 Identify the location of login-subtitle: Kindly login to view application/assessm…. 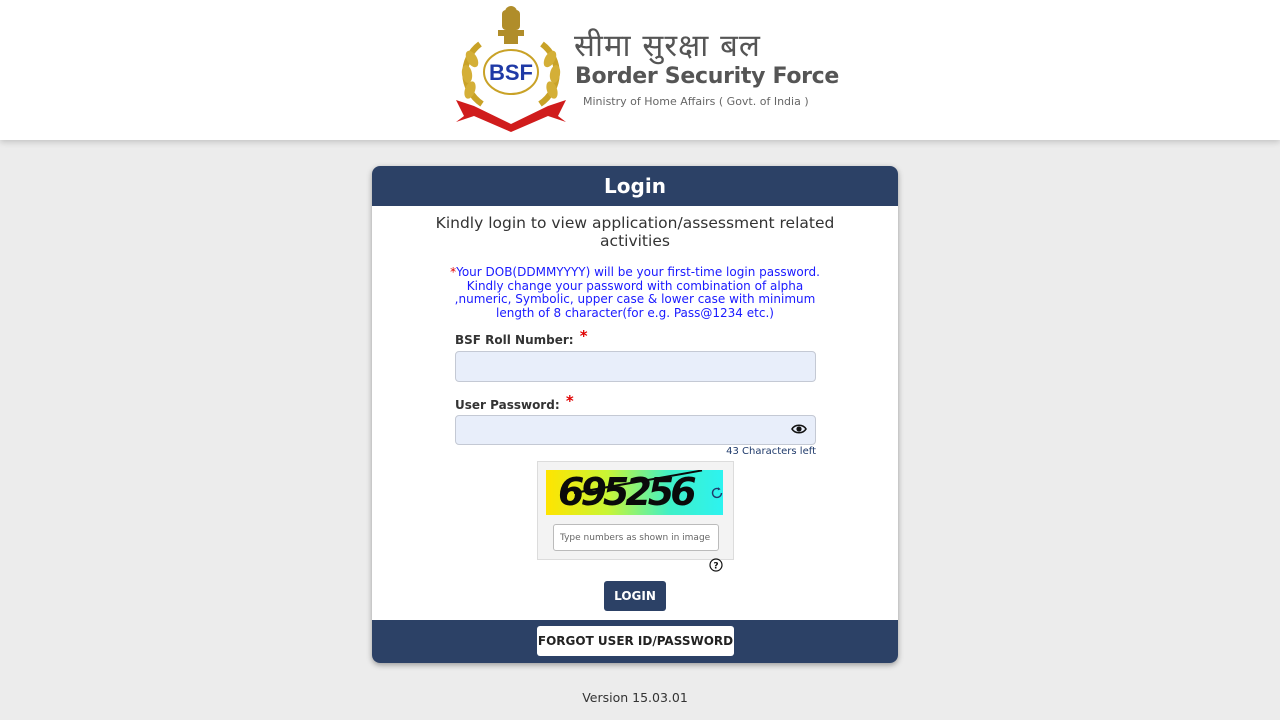
(635, 232).